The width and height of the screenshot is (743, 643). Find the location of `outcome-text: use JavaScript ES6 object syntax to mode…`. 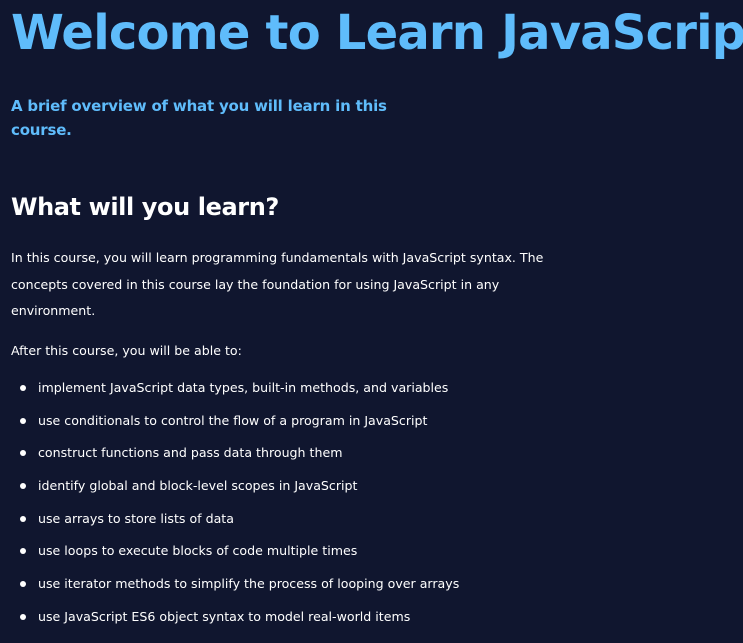

outcome-text: use JavaScript ES6 object syntax to mode… is located at coordinates (224, 616).